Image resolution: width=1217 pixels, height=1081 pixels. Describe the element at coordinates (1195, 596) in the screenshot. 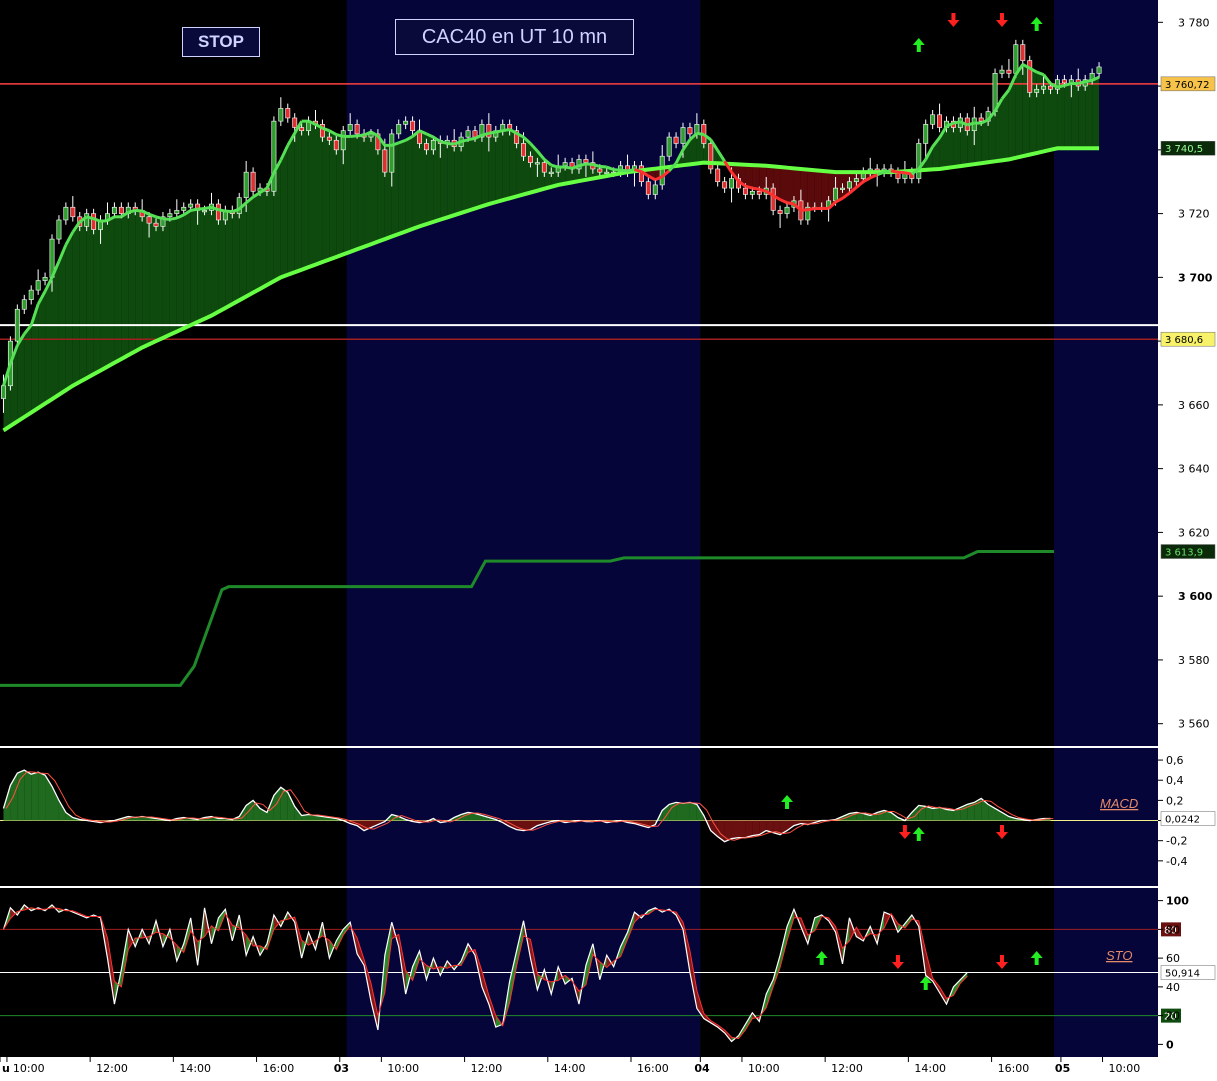

I see `price-tick-label: 3 600` at that location.